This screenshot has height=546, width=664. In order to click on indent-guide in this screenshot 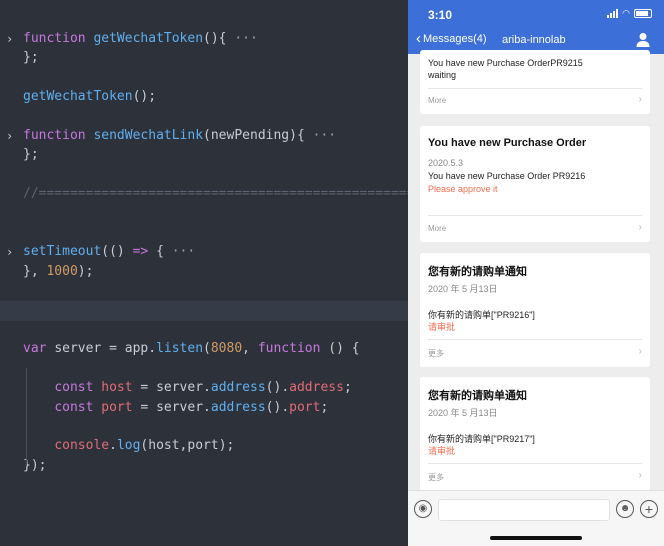, I will do `click(26, 416)`.